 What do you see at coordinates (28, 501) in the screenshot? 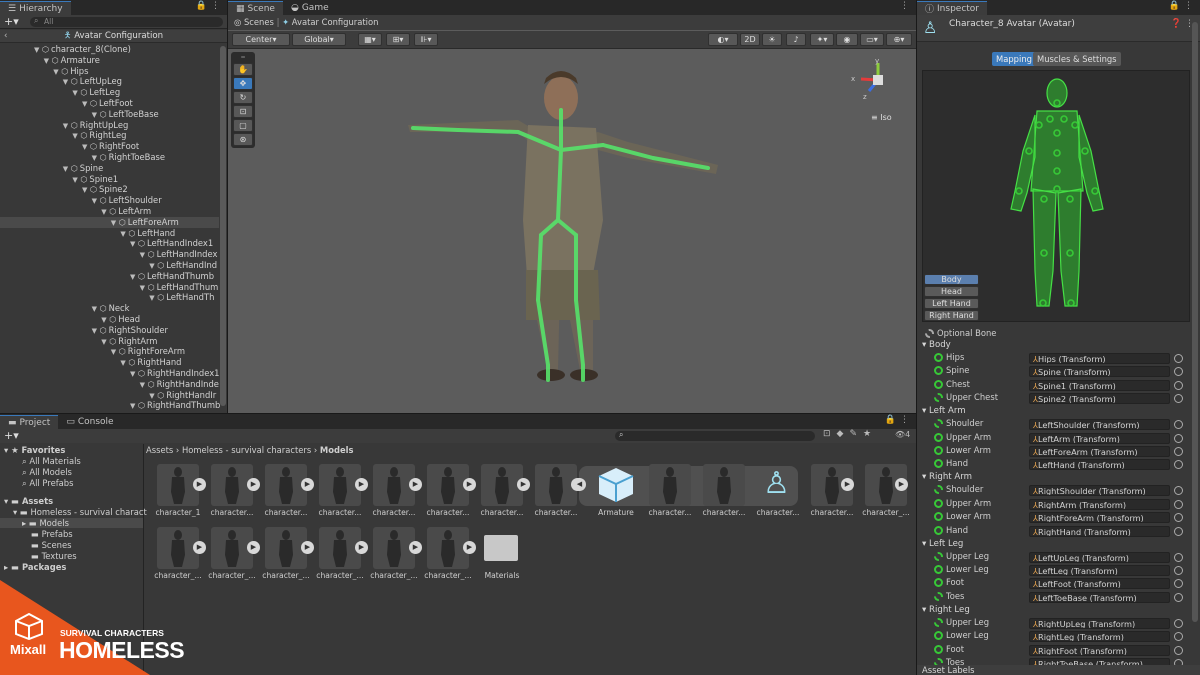
I see `assets-folder: ▾ ▬ Assets` at bounding box center [28, 501].